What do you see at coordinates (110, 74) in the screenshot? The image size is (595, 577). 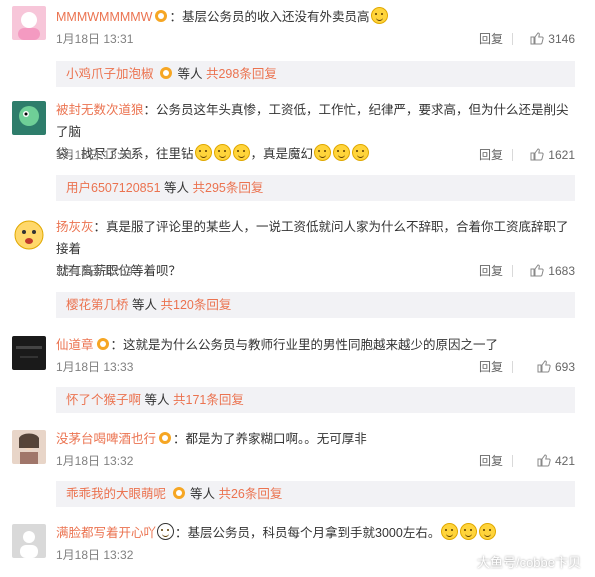 I see `reply-user-link: 小鸡爪子加泡椒` at bounding box center [110, 74].